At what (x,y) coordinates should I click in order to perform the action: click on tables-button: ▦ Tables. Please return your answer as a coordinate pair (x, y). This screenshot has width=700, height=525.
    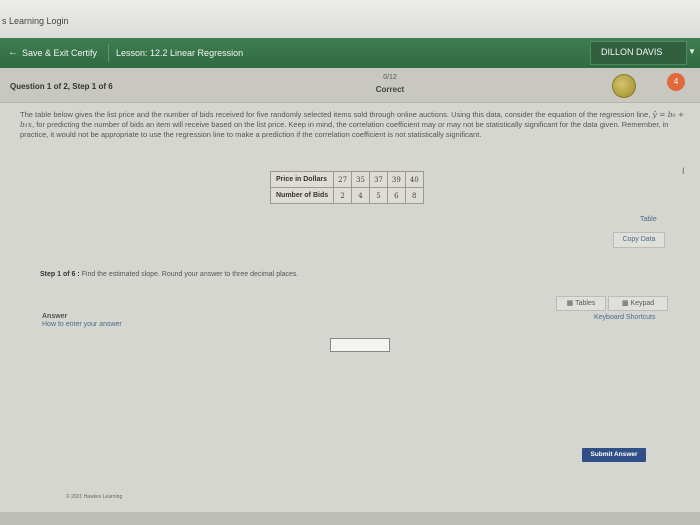
    Looking at the image, I should click on (581, 303).